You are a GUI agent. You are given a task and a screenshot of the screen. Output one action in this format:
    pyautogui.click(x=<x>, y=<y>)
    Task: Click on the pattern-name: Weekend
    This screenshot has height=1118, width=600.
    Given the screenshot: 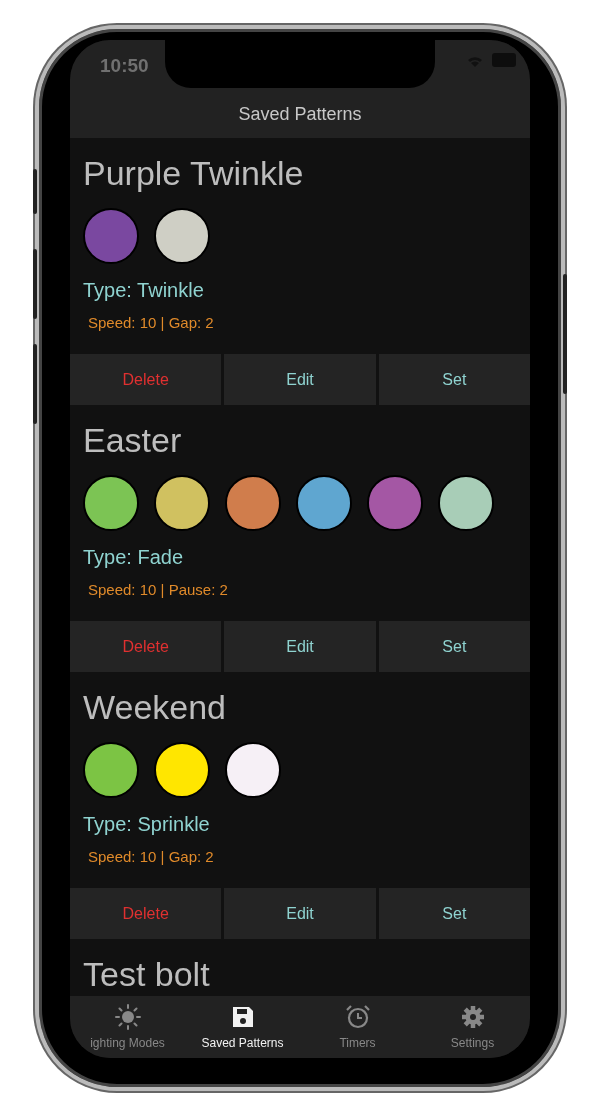 What is the action you would take?
    pyautogui.click(x=155, y=707)
    